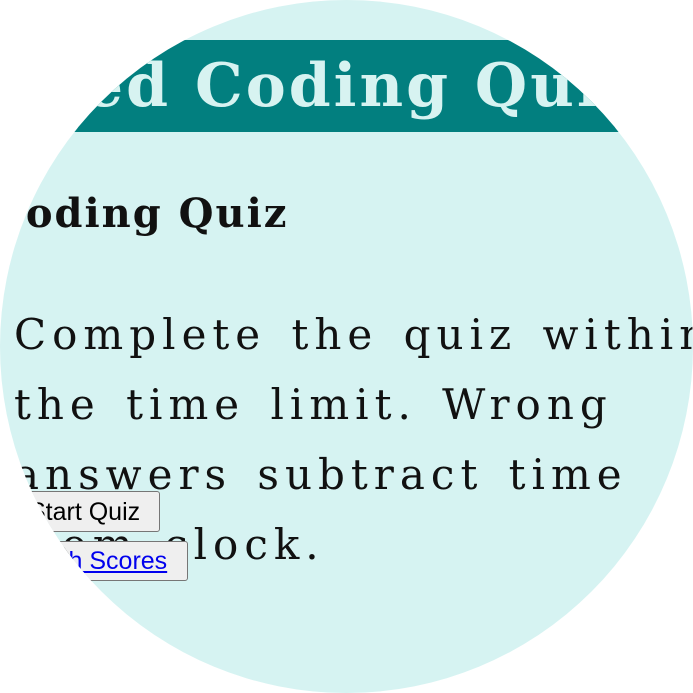  I want to click on header-banner: Timed Coding Quiz, so click(346, 86).